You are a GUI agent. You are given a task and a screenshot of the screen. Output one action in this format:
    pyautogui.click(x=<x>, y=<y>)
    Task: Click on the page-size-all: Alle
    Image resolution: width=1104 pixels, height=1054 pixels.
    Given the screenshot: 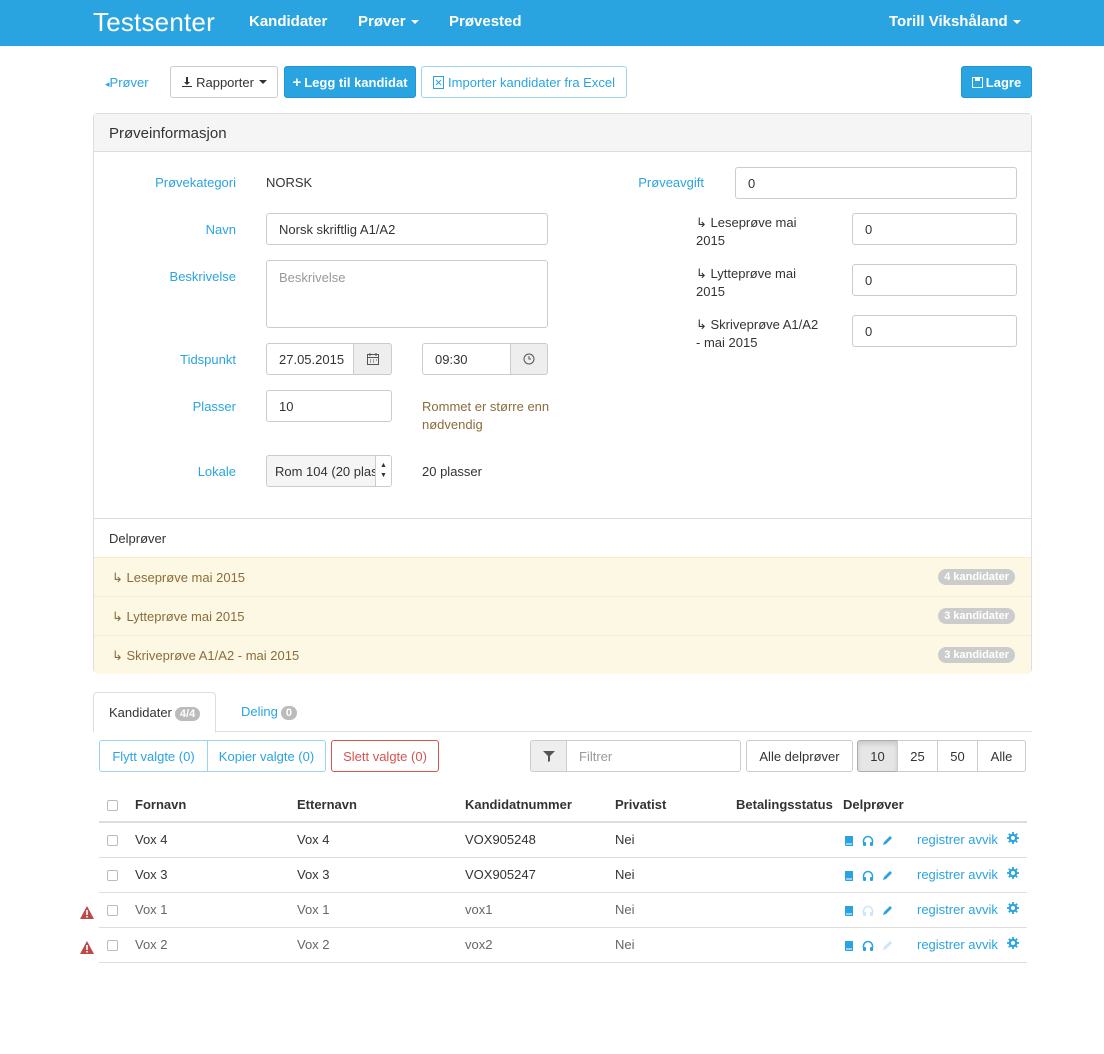 What is the action you would take?
    pyautogui.click(x=1001, y=756)
    